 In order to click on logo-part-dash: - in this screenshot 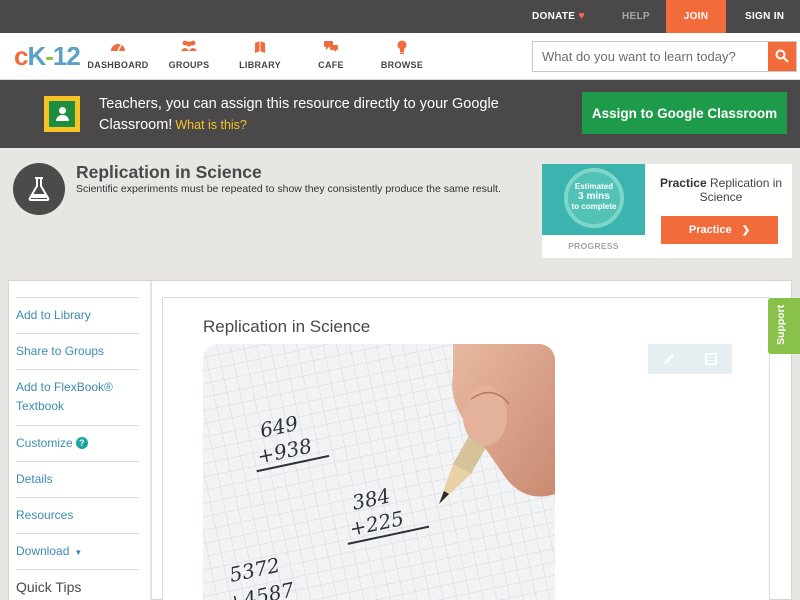, I will do `click(49, 56)`.